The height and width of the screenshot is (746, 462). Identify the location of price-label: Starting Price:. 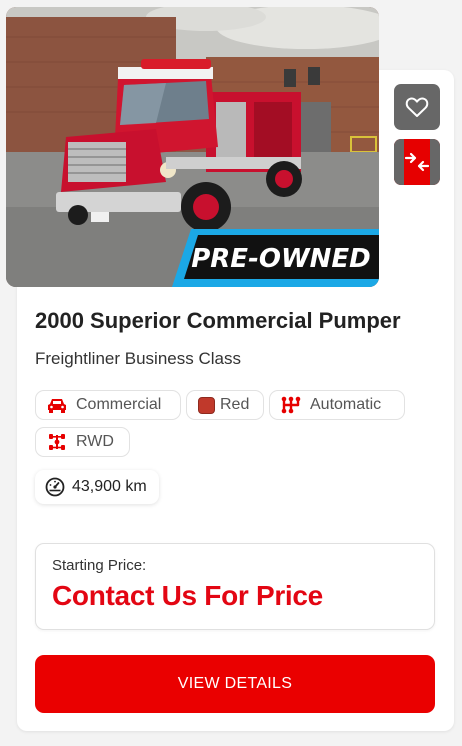
(99, 565).